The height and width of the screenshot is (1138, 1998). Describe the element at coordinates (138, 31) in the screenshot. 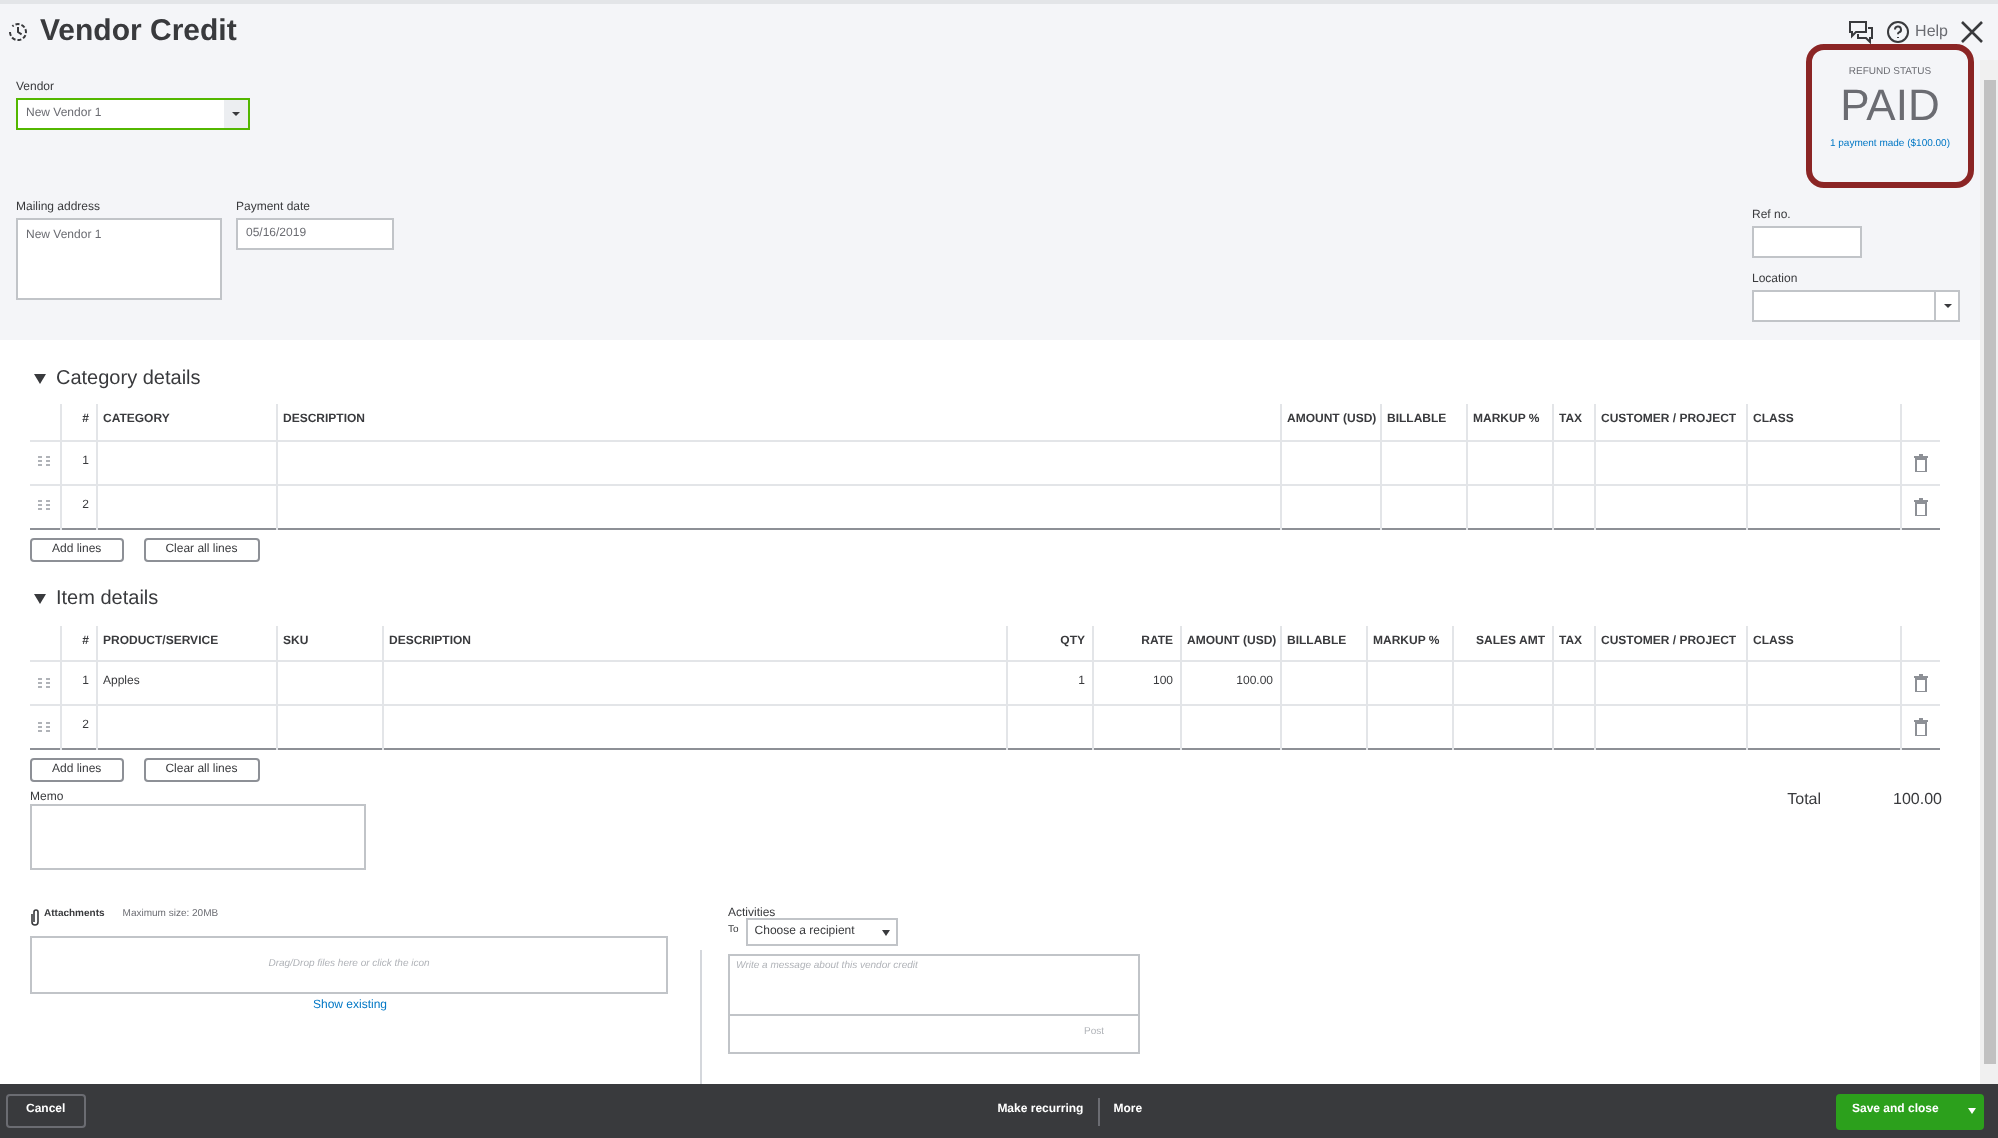

I see `window-title: Vendor Credit` at that location.